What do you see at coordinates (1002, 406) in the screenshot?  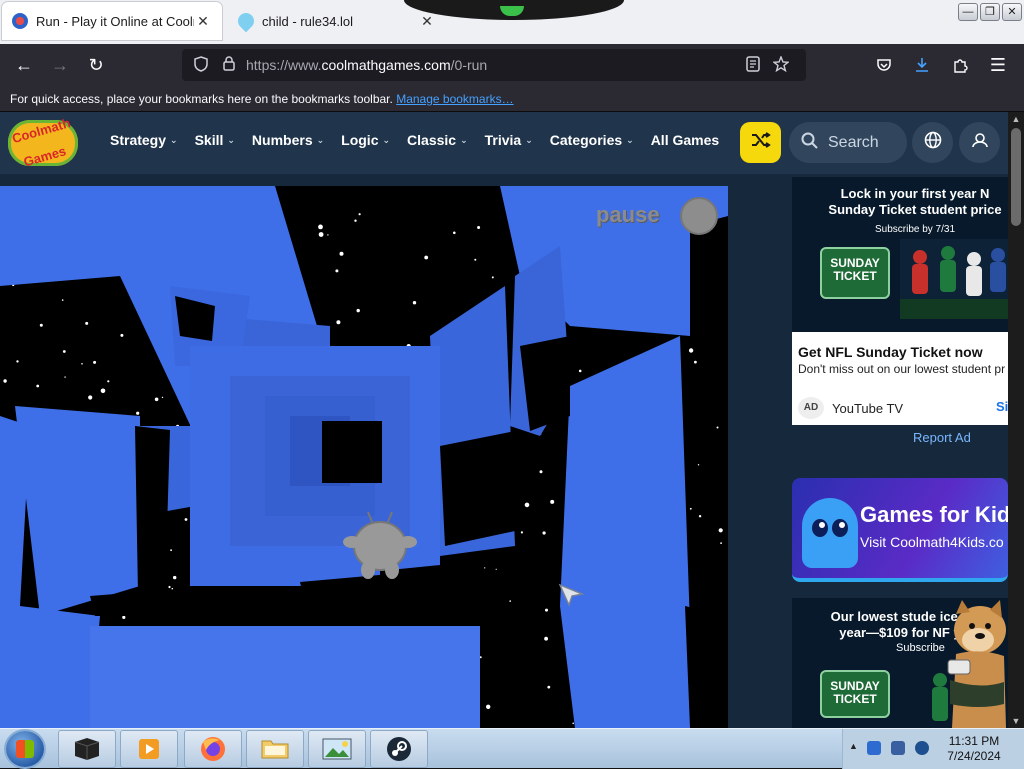 I see `ad-cta-button: Si` at bounding box center [1002, 406].